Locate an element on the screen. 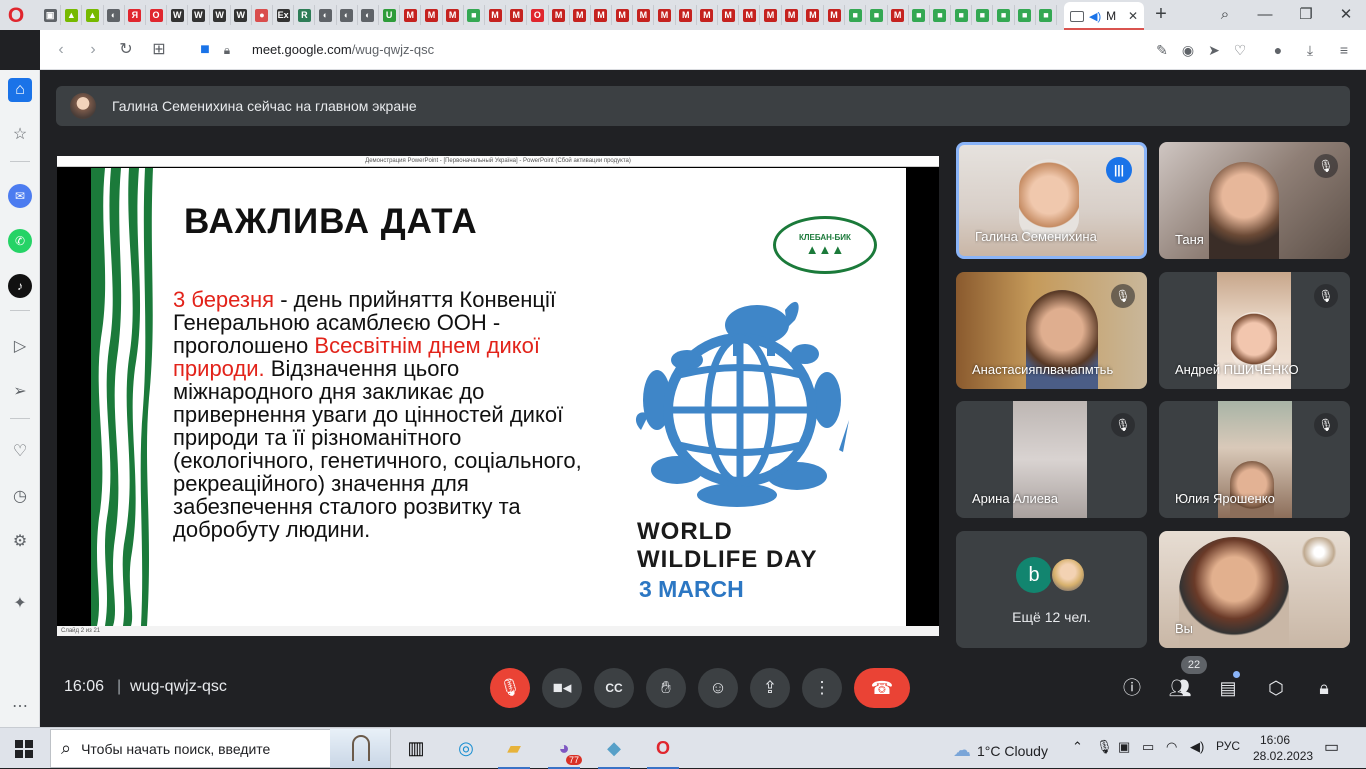  lock-icon: 🔒︎ is located at coordinates (227, 50).